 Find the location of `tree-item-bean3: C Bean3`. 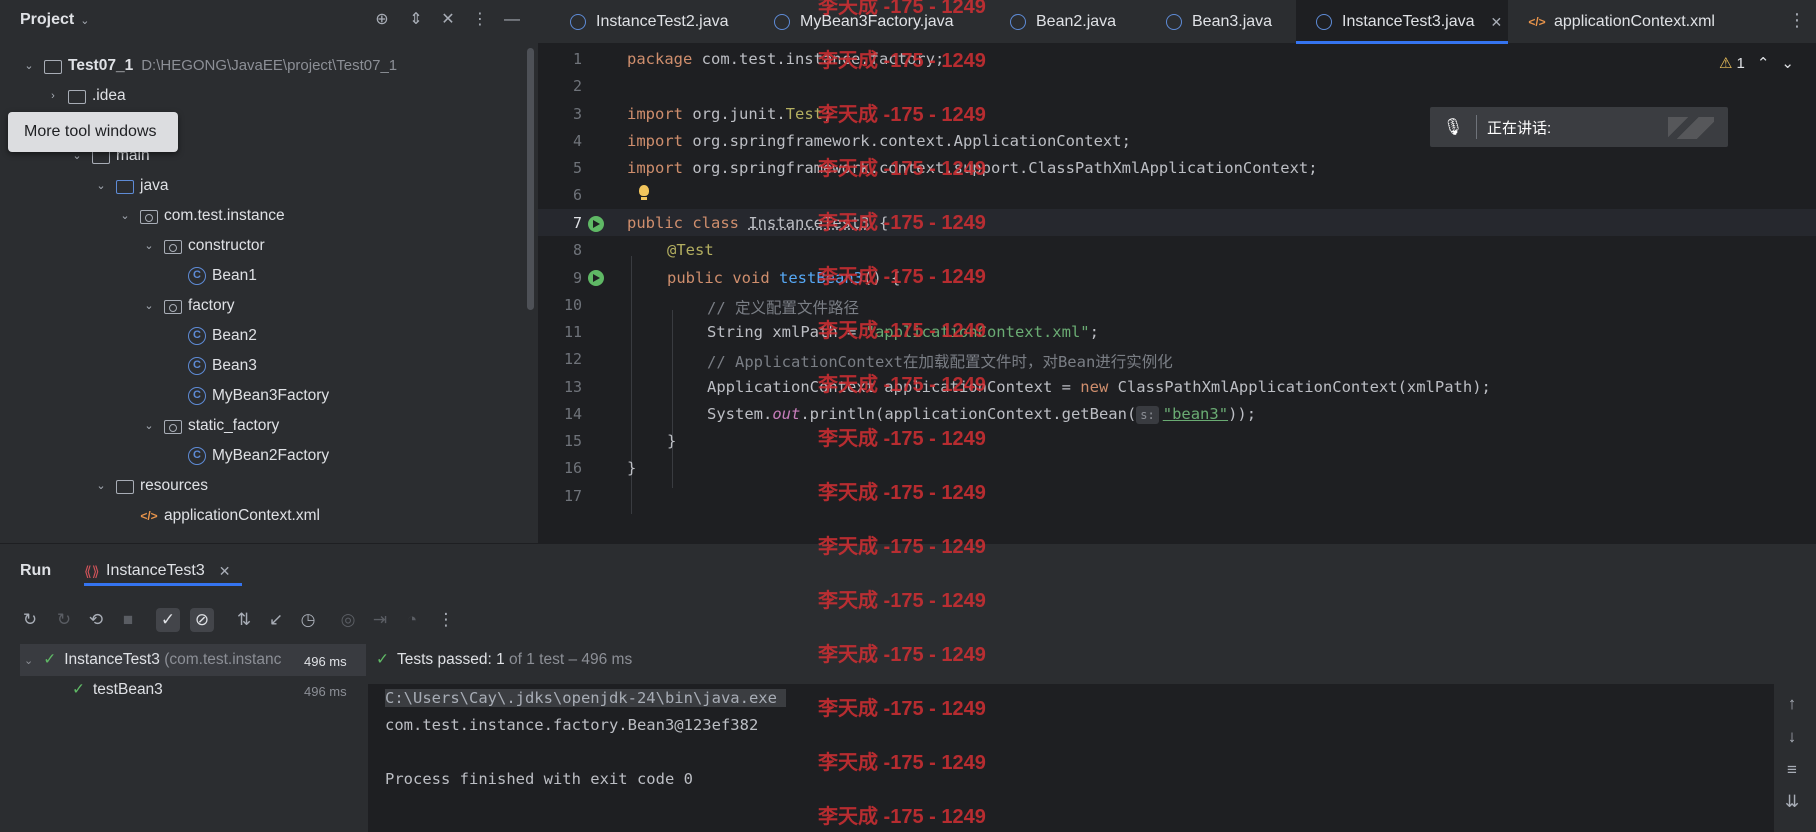

tree-item-bean3: C Bean3 is located at coordinates (222, 366).